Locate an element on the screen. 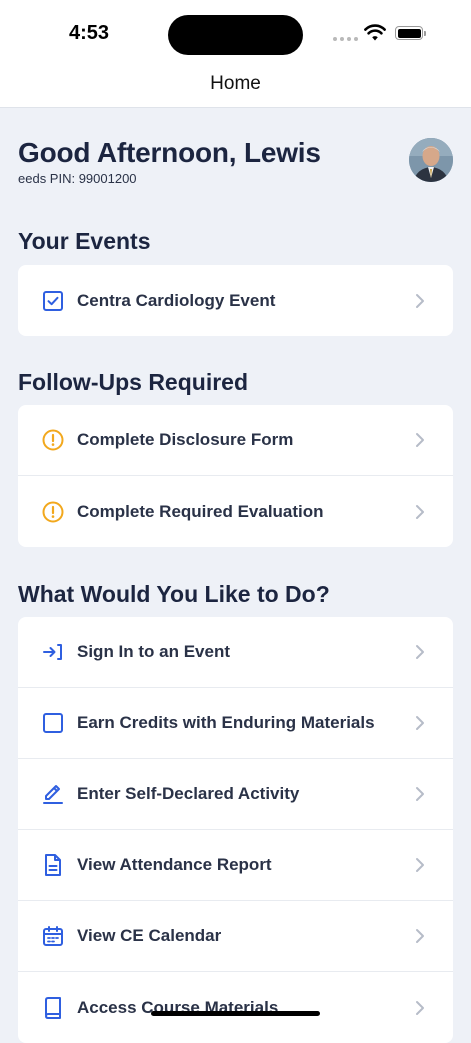 This screenshot has height=1043, width=471. events-card: Centra Cardiology Event is located at coordinates (235, 300).